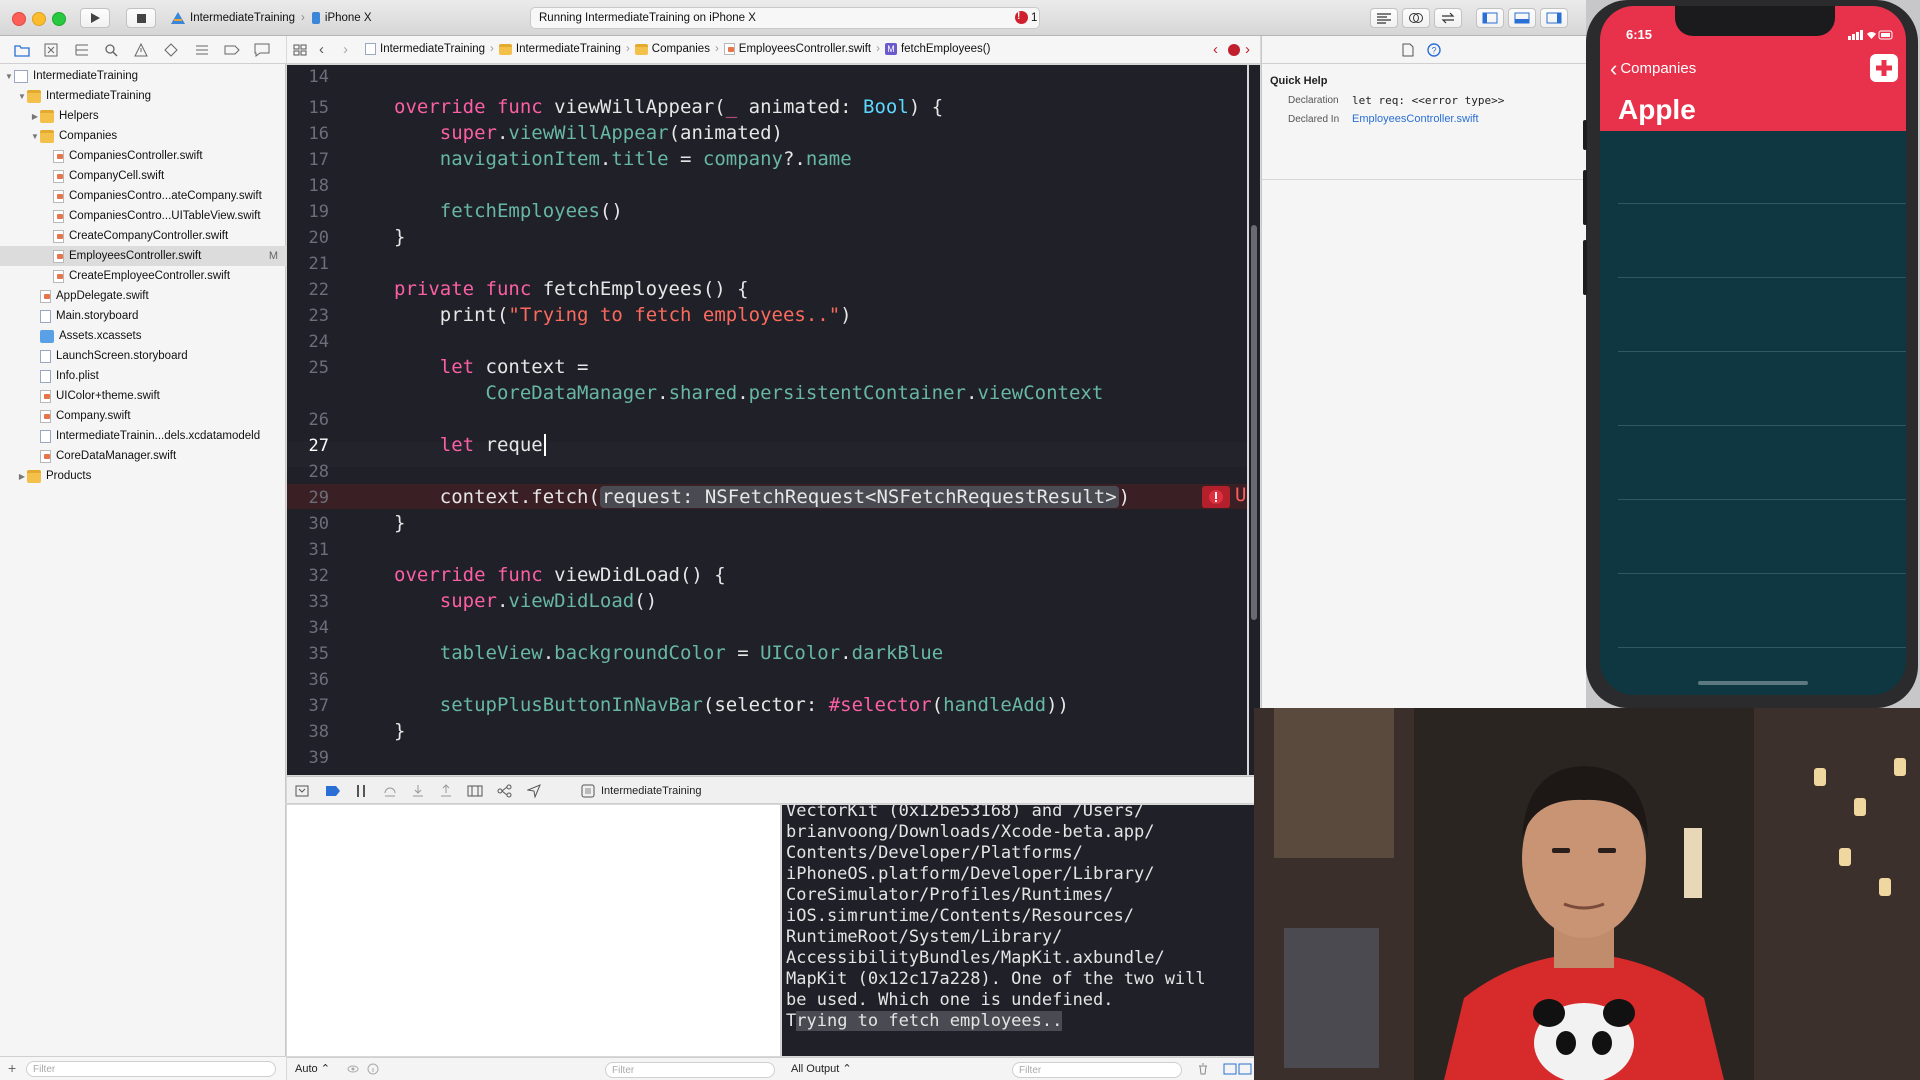  I want to click on toggle-inspector-button, so click(1554, 18).